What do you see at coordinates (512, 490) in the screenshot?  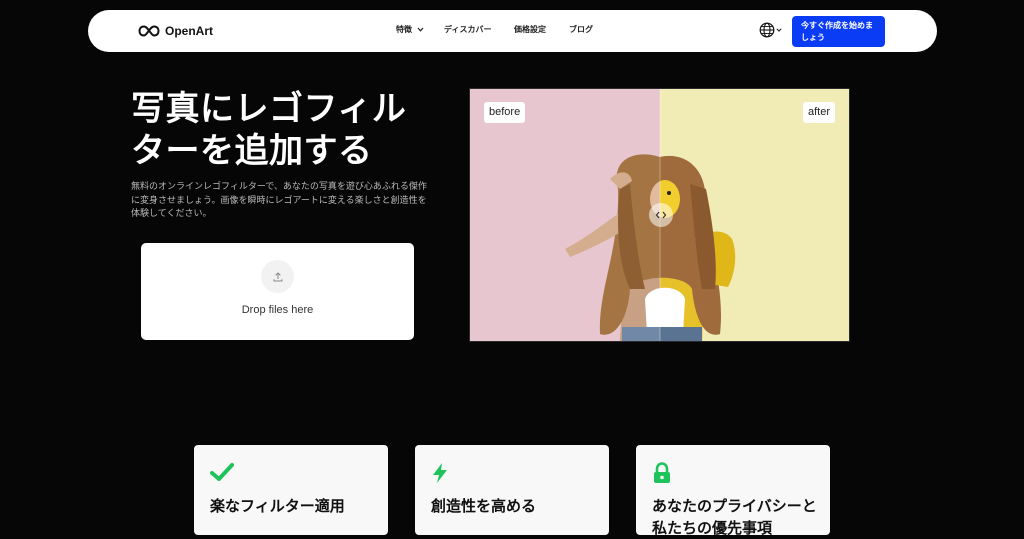 I see `feature-card-creativity: 創造性を高める` at bounding box center [512, 490].